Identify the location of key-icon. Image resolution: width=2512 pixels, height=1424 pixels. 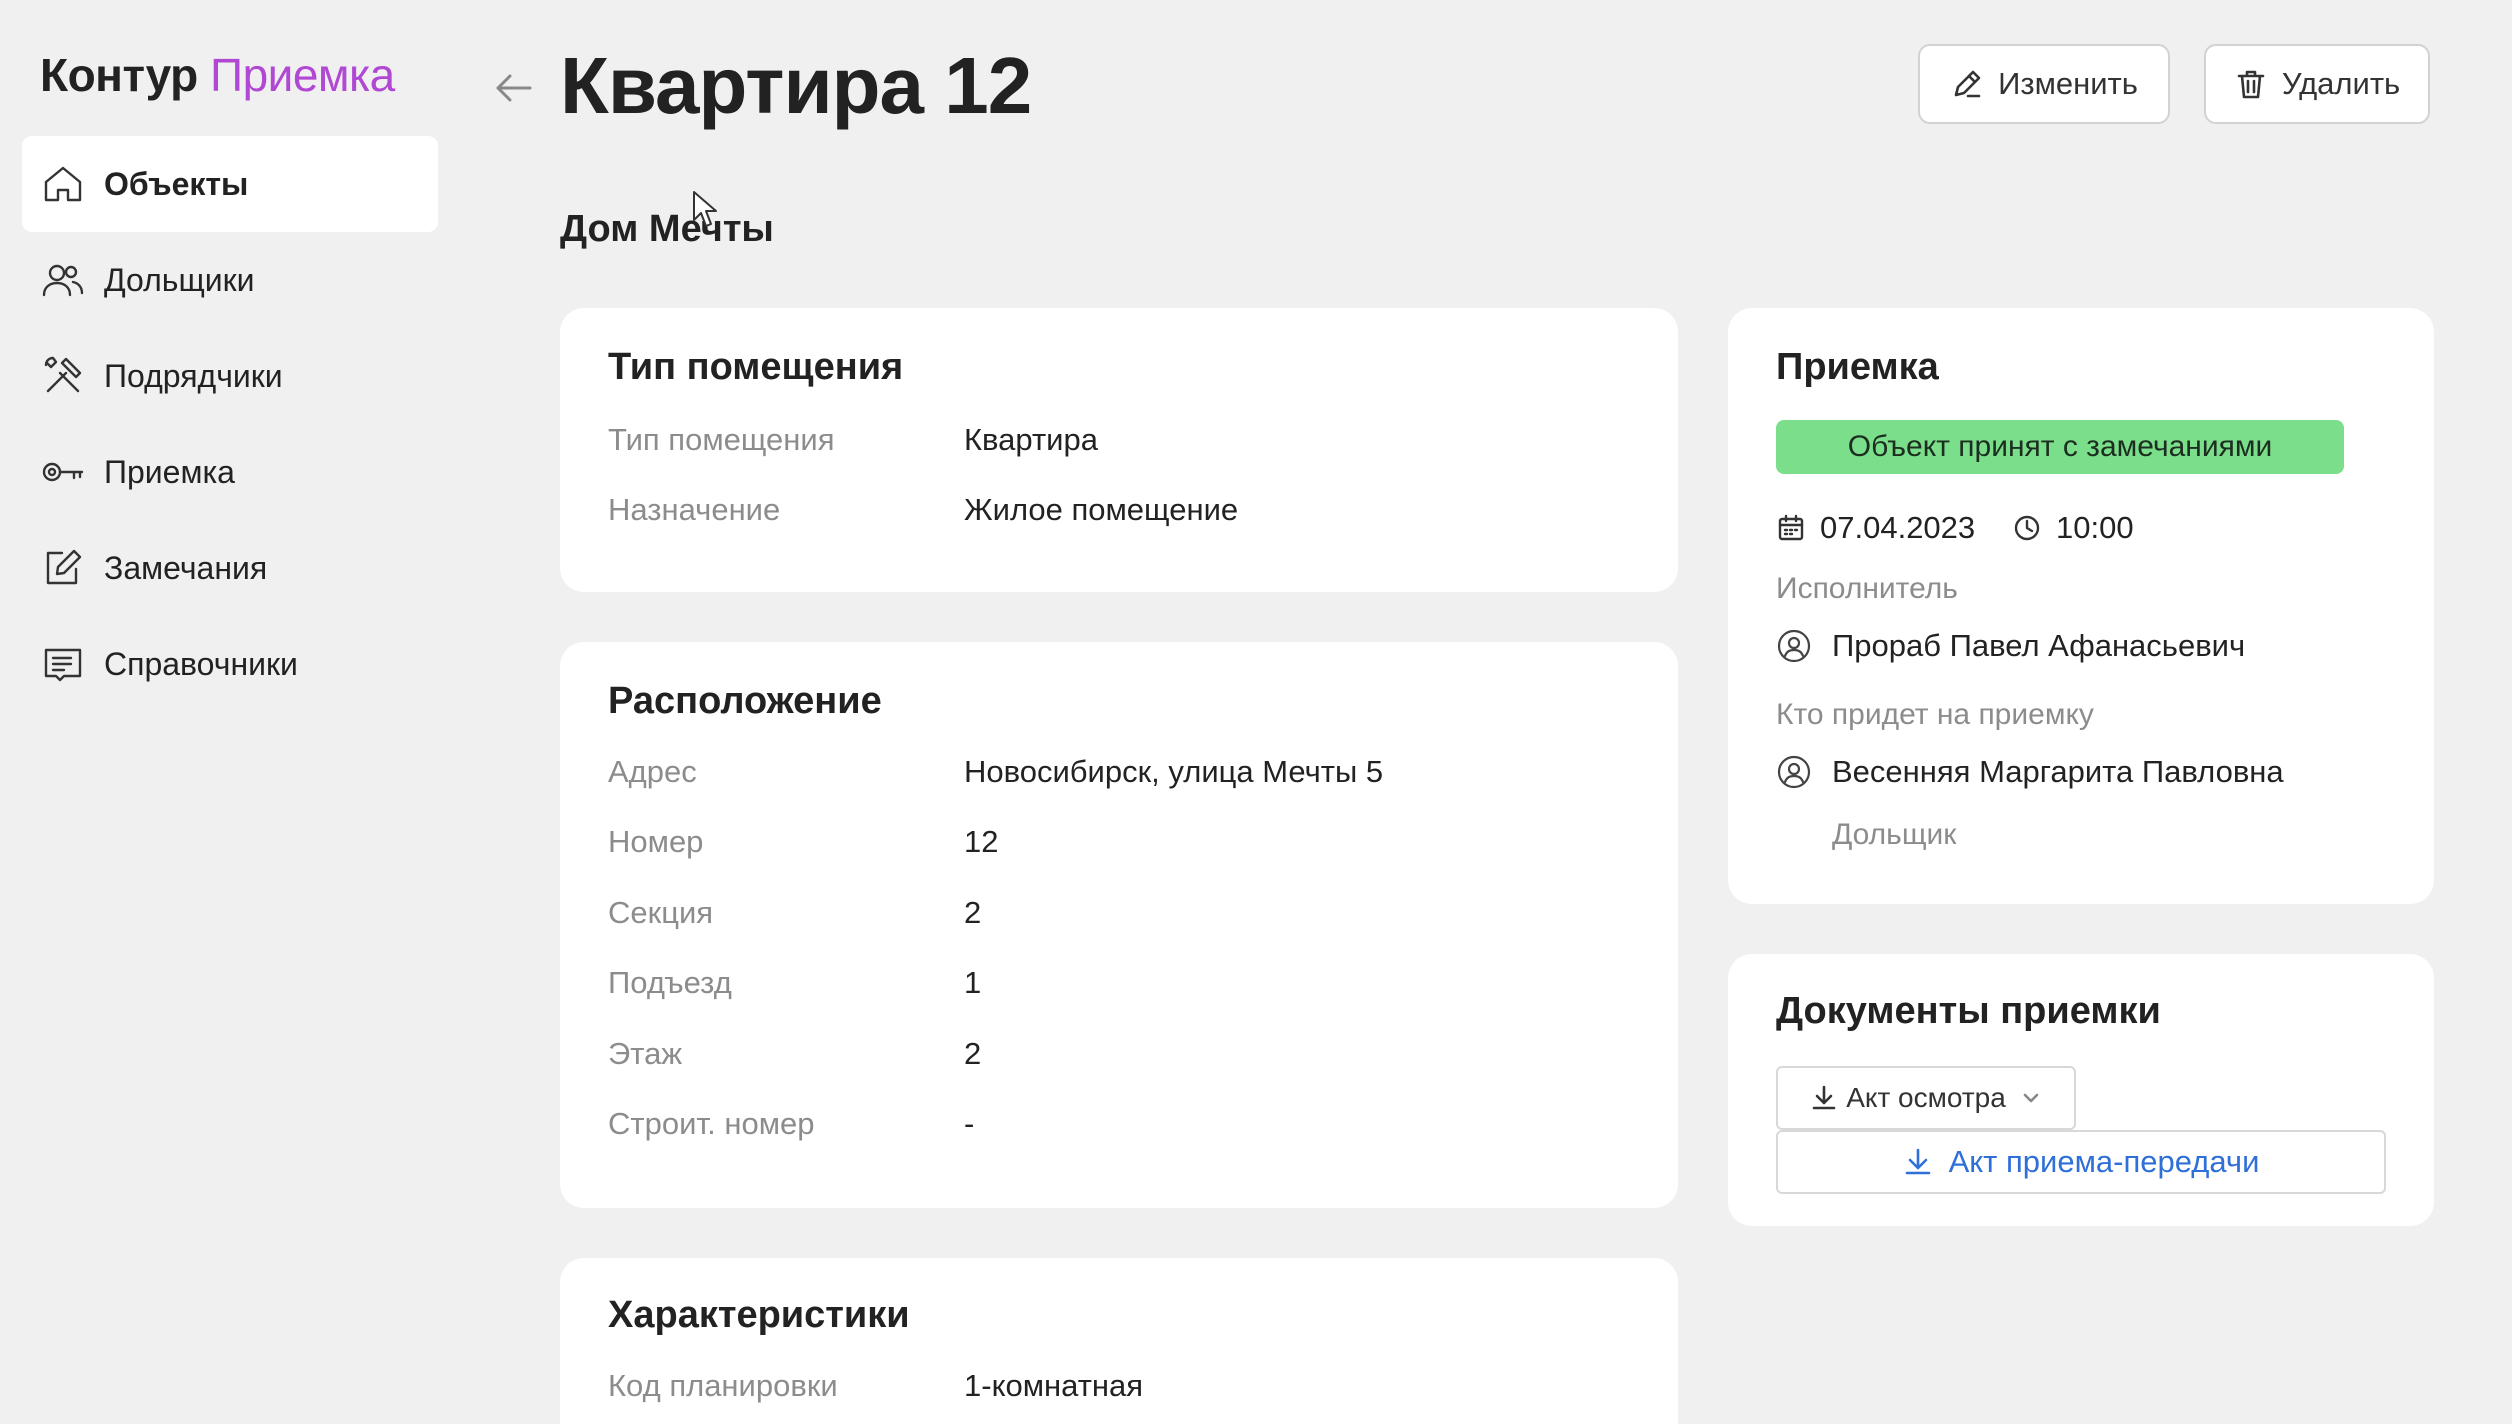
(63, 472).